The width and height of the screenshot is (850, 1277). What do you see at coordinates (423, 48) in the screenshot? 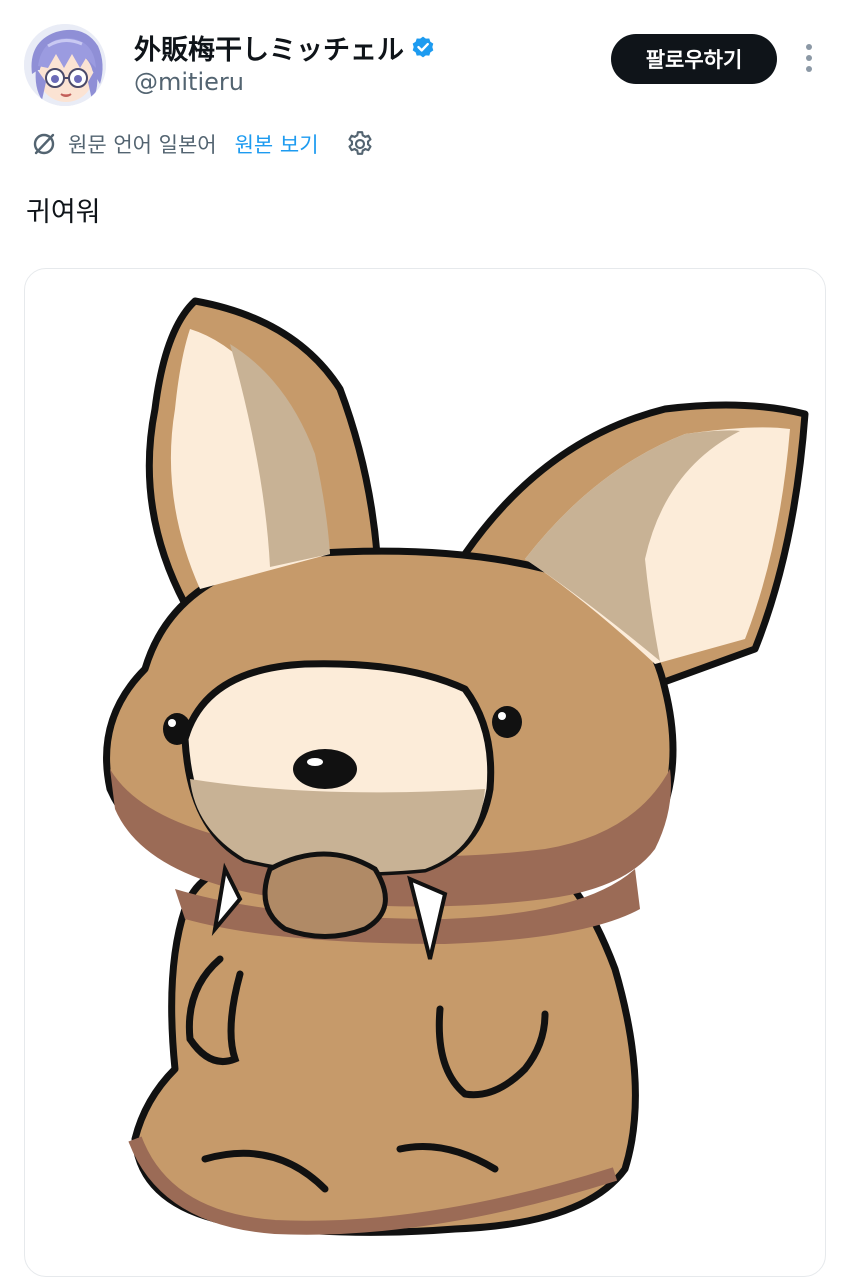
I see `verified-badge-icon` at bounding box center [423, 48].